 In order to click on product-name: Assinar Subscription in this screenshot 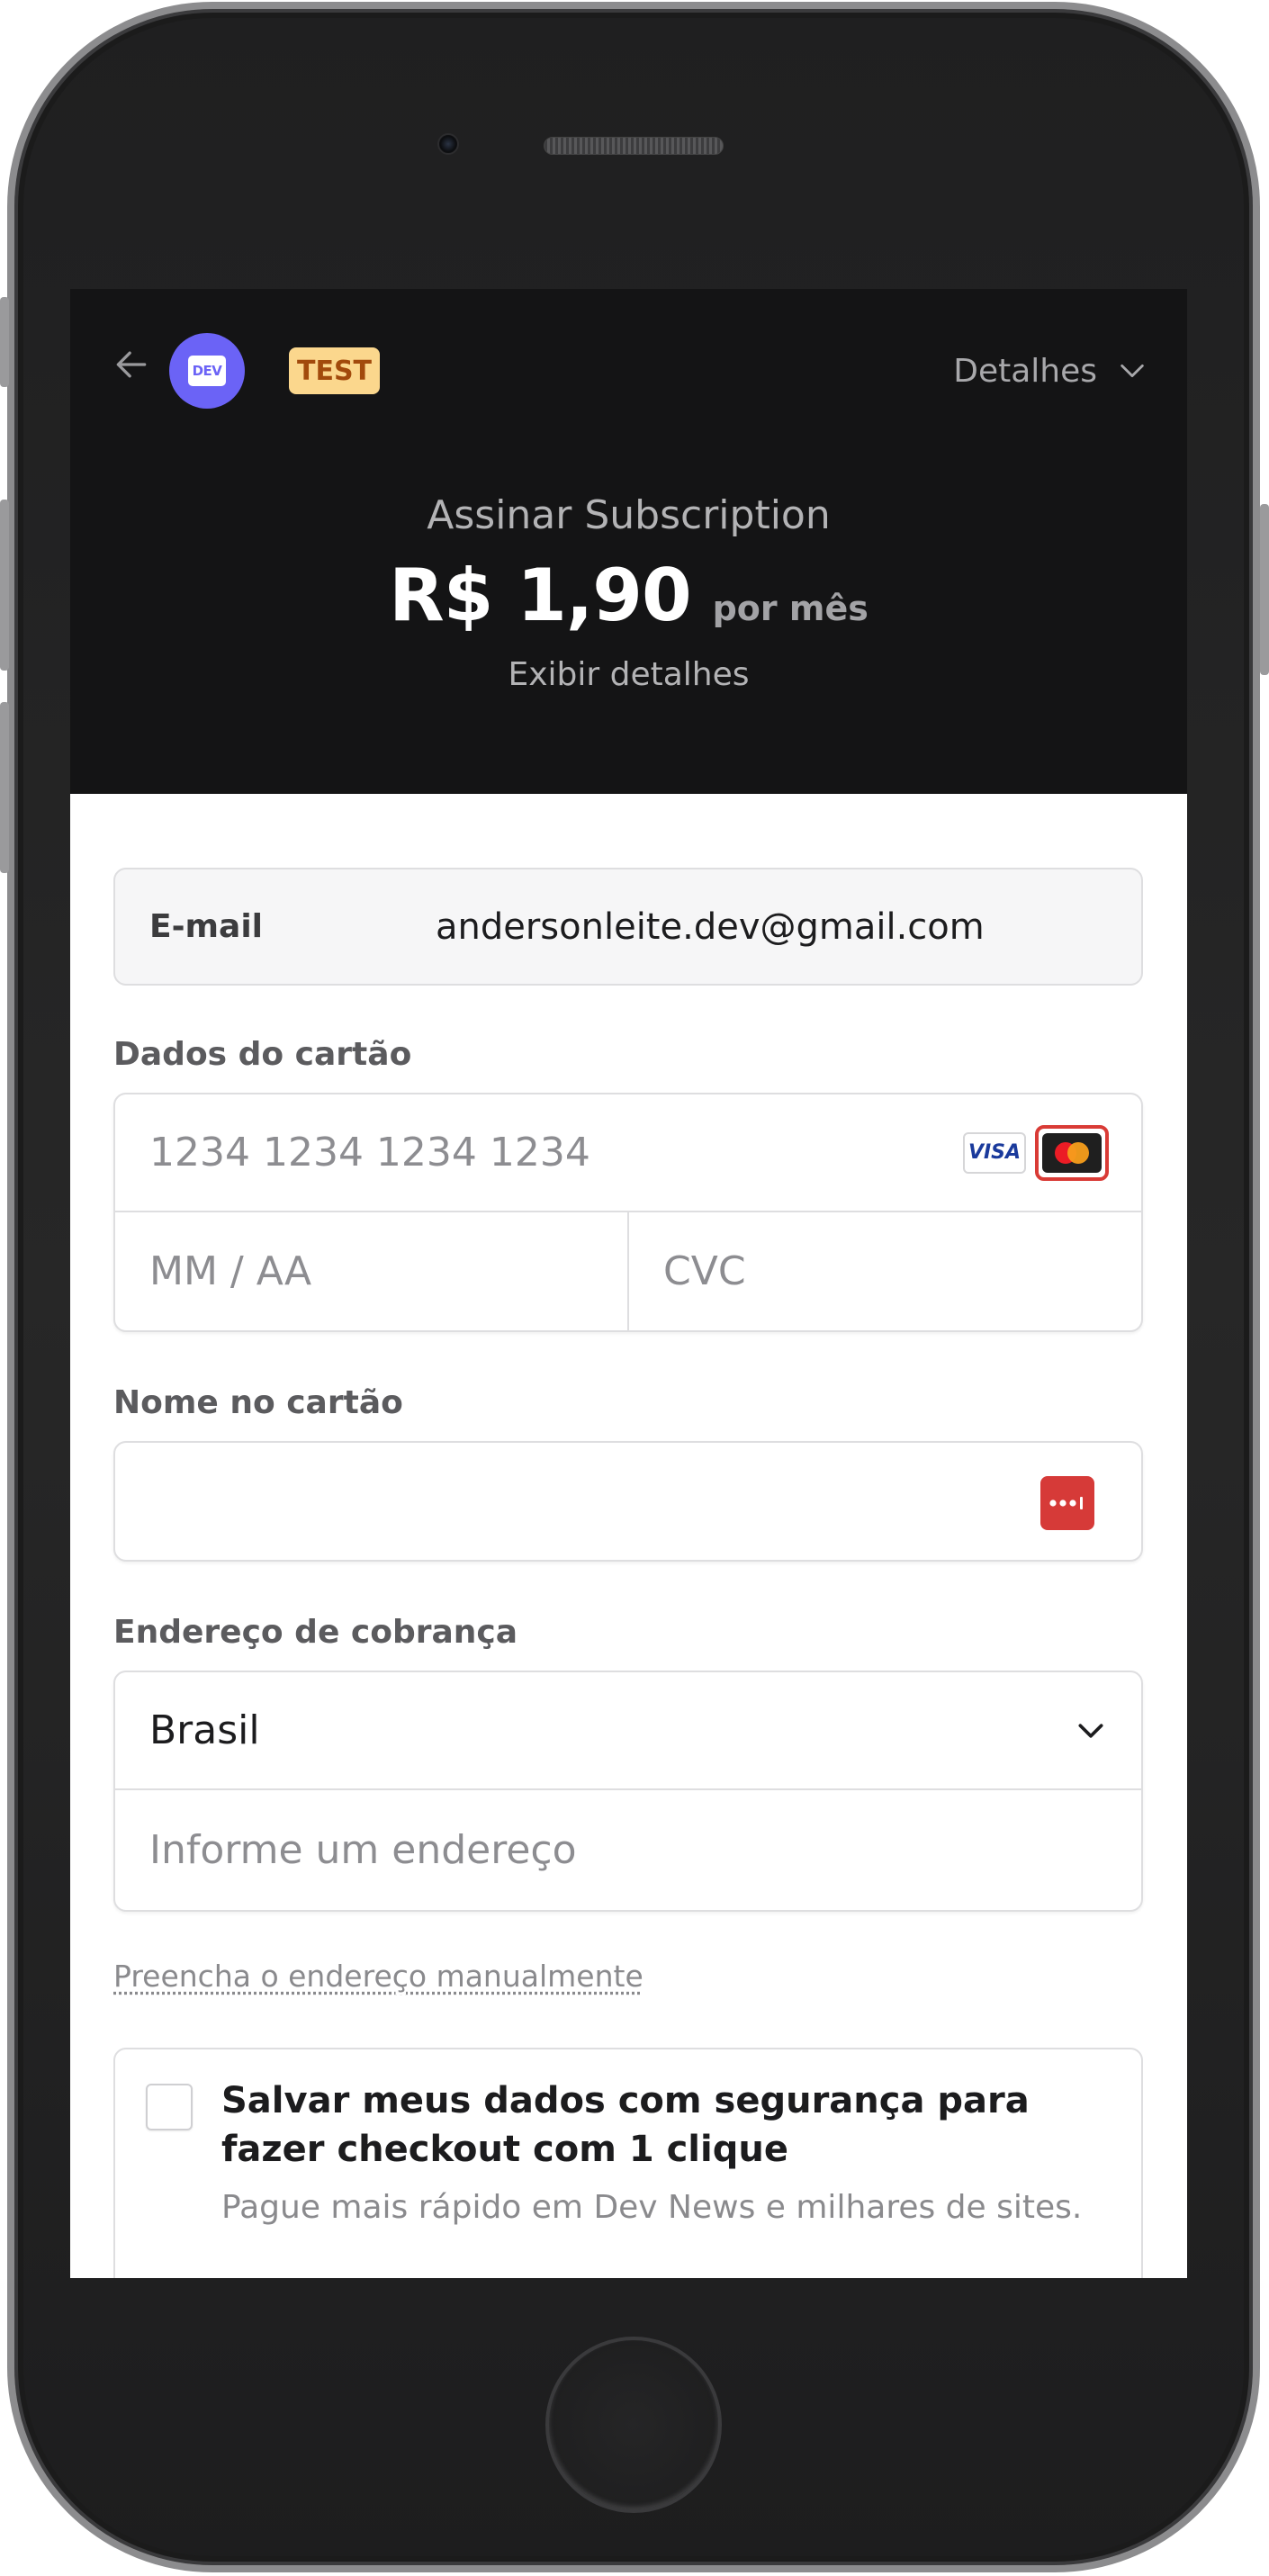, I will do `click(629, 515)`.